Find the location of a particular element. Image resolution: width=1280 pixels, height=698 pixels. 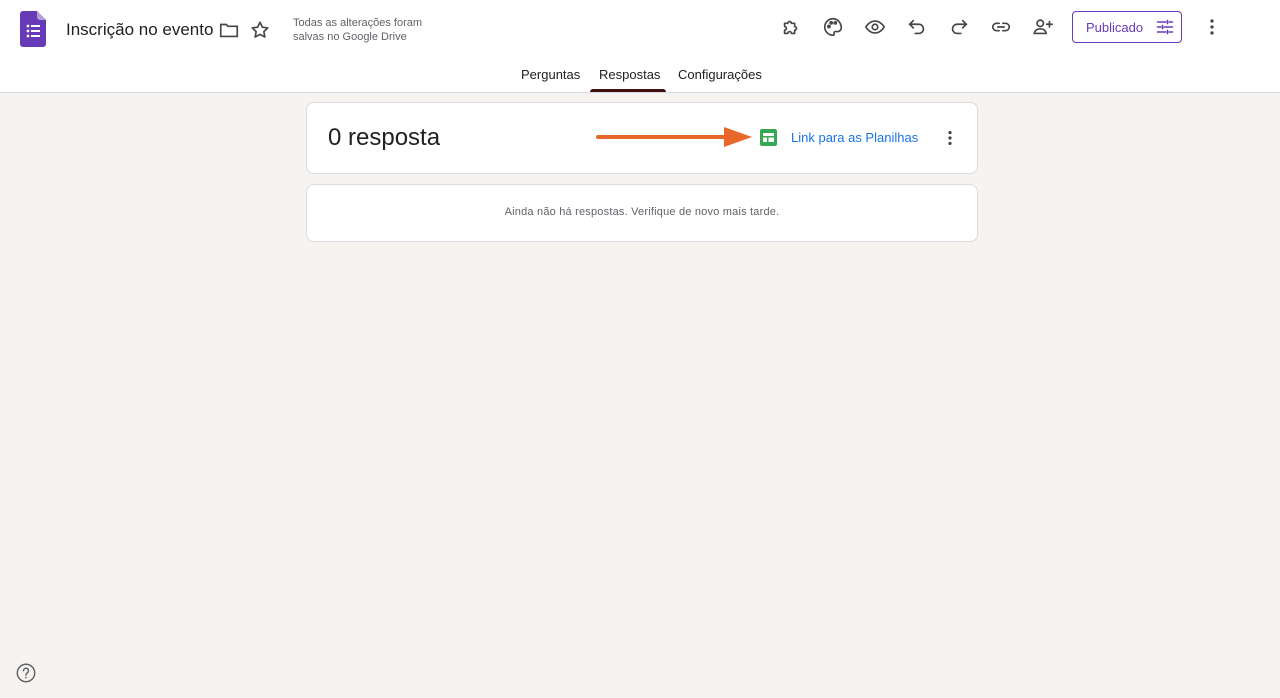

add-person-icon is located at coordinates (1043, 27).